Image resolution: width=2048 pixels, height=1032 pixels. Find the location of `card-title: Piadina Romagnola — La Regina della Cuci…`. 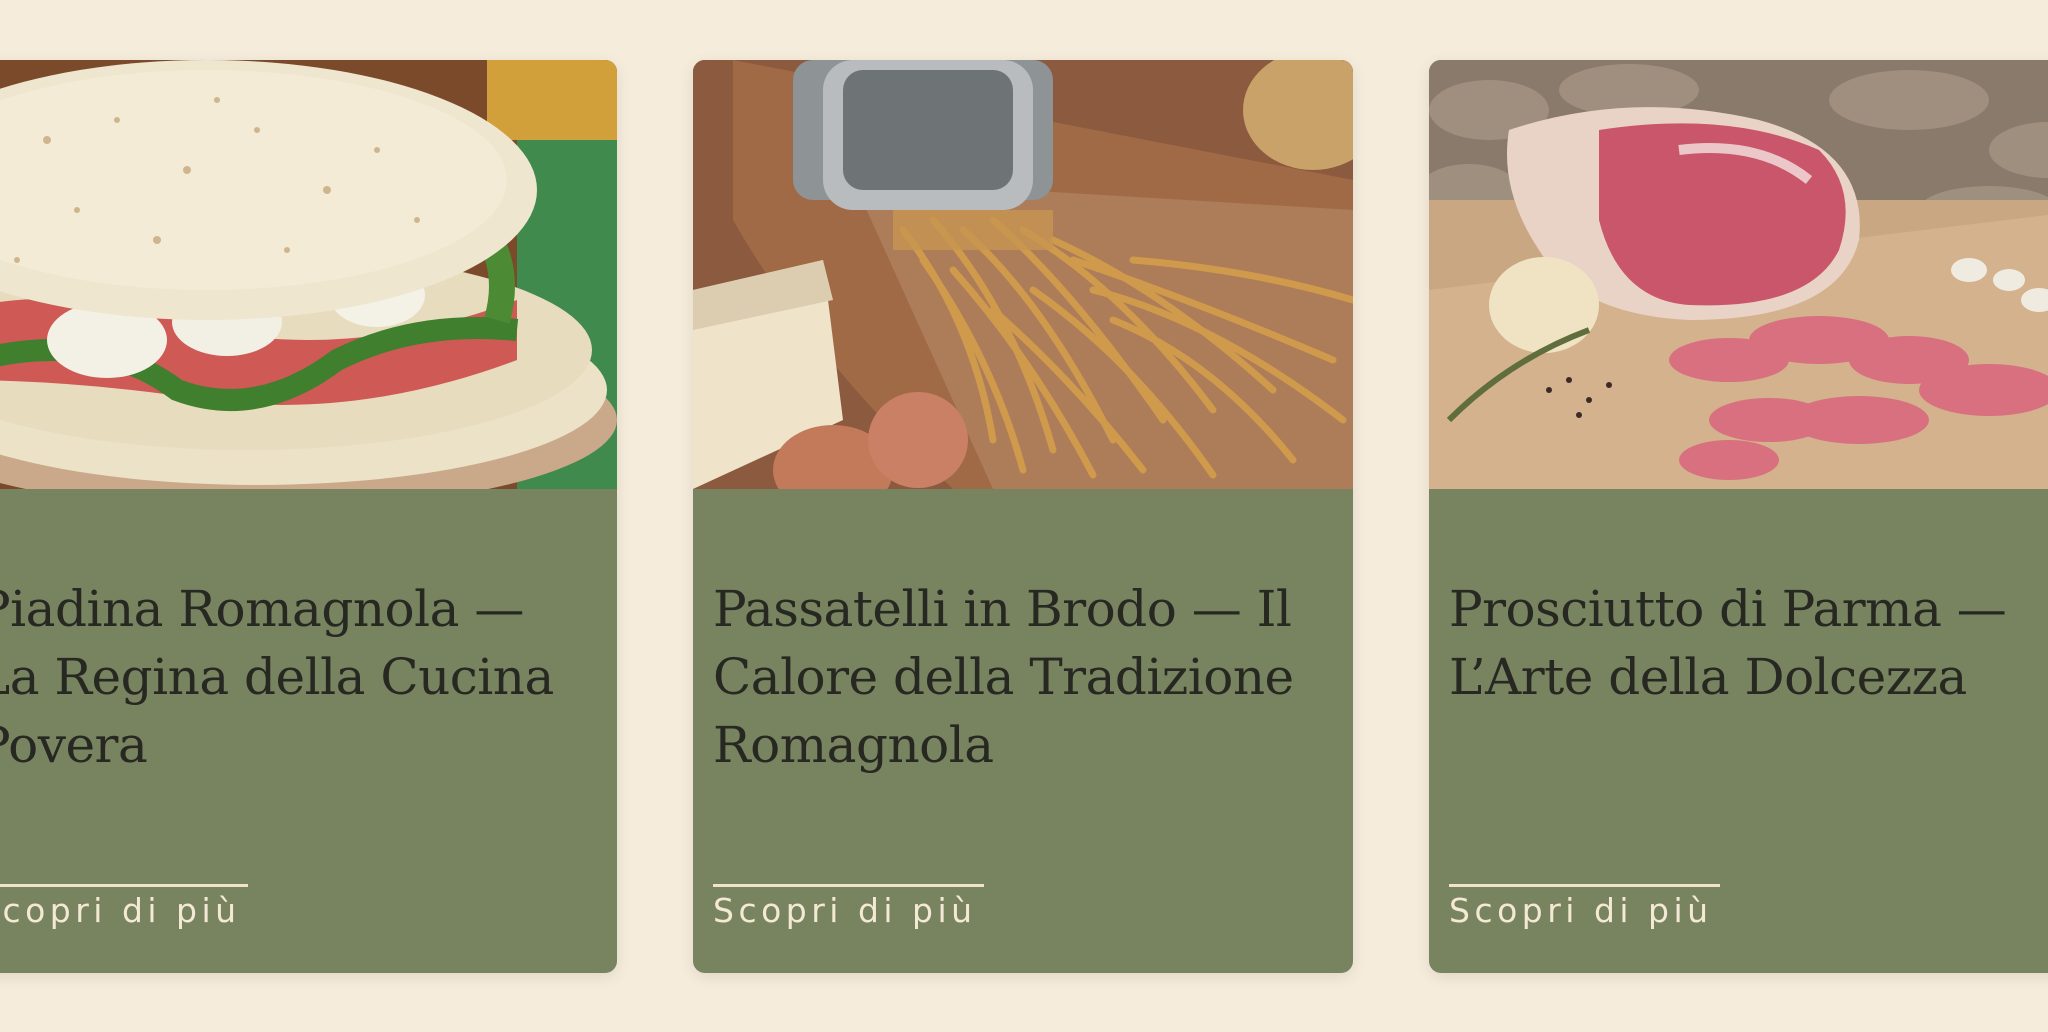

card-title: Piadina Romagnola — La Regina della Cuci… is located at coordinates (277, 677).